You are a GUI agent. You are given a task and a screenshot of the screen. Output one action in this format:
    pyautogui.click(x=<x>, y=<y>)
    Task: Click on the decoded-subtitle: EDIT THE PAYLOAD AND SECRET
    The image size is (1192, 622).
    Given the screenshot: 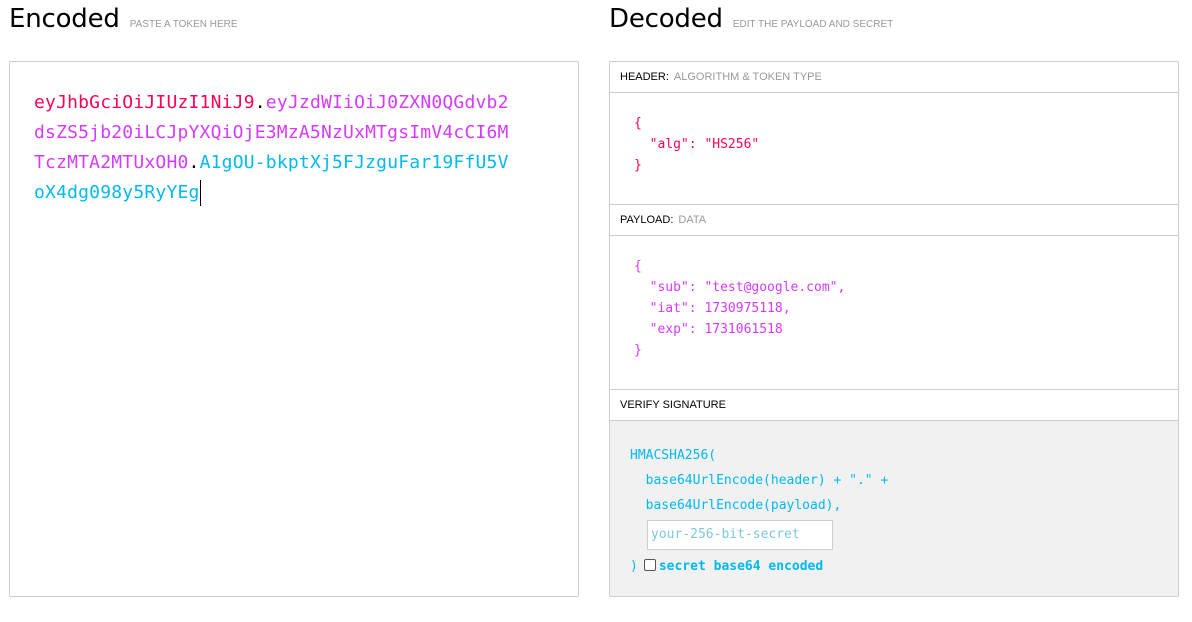 What is the action you would take?
    pyautogui.click(x=813, y=24)
    